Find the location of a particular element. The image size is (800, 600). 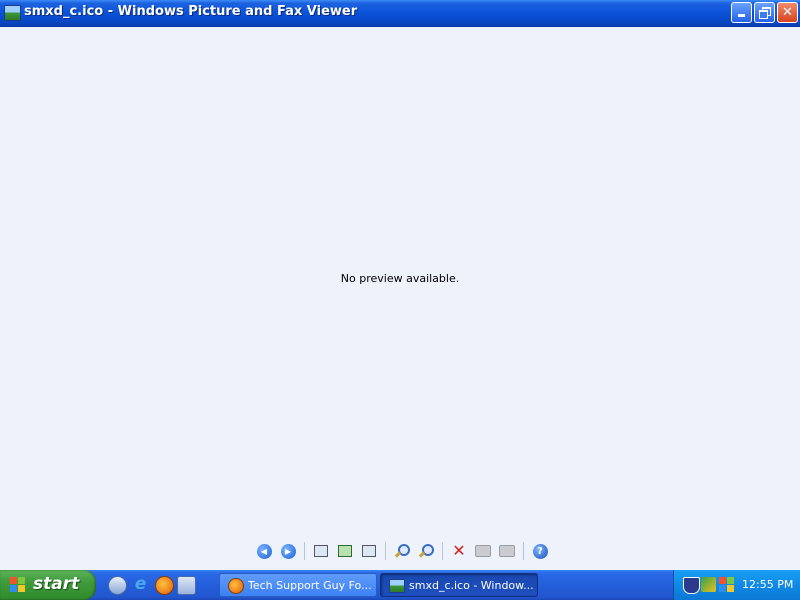

actual-size-icon is located at coordinates (345, 551).